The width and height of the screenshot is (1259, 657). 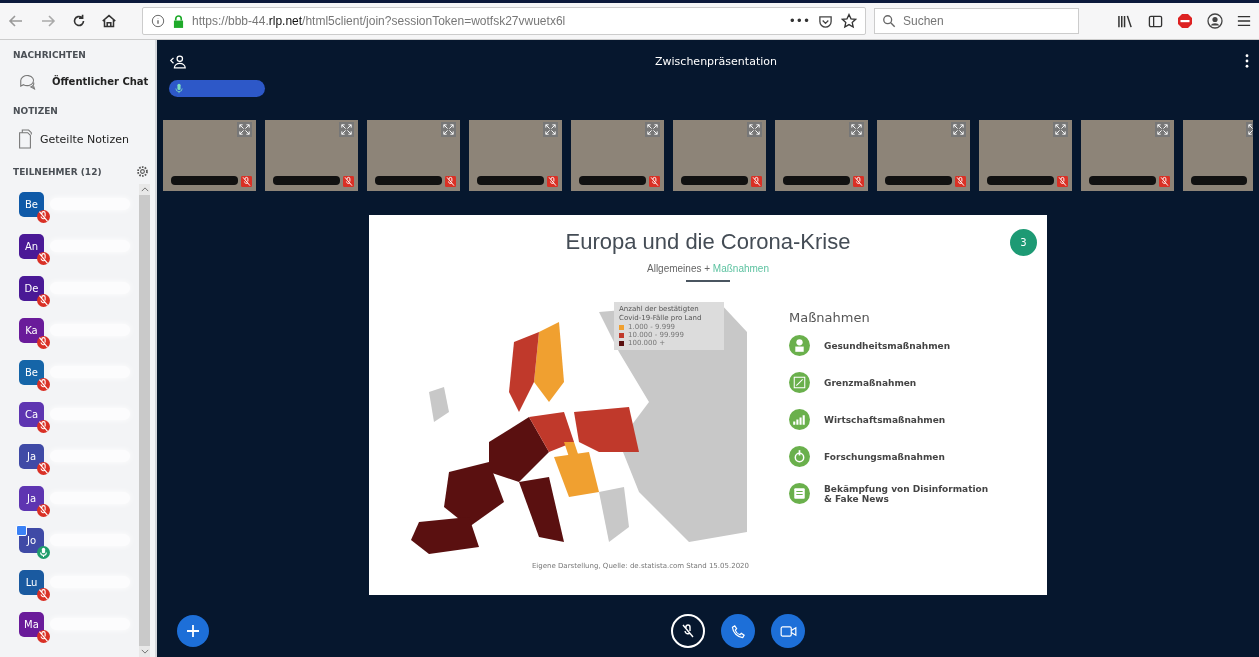 What do you see at coordinates (708, 242) in the screenshot?
I see `slide-title: Europa und die Corona-Krise` at bounding box center [708, 242].